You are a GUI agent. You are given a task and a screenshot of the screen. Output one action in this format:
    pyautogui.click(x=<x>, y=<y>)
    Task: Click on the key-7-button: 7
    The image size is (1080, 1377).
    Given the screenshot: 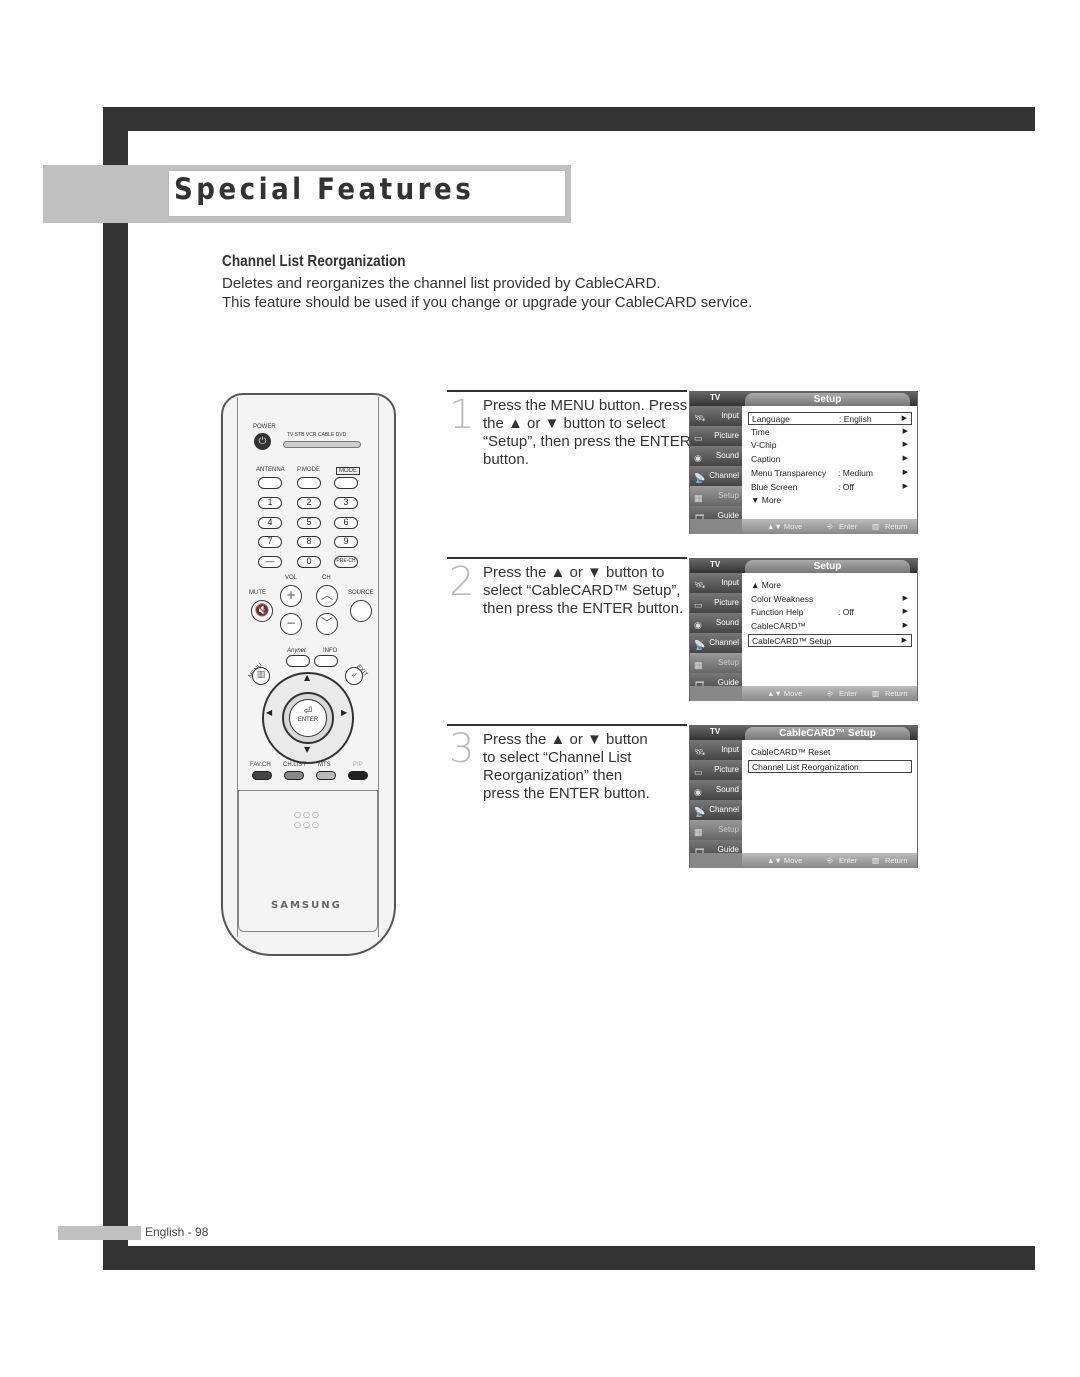 What is the action you would take?
    pyautogui.click(x=270, y=542)
    